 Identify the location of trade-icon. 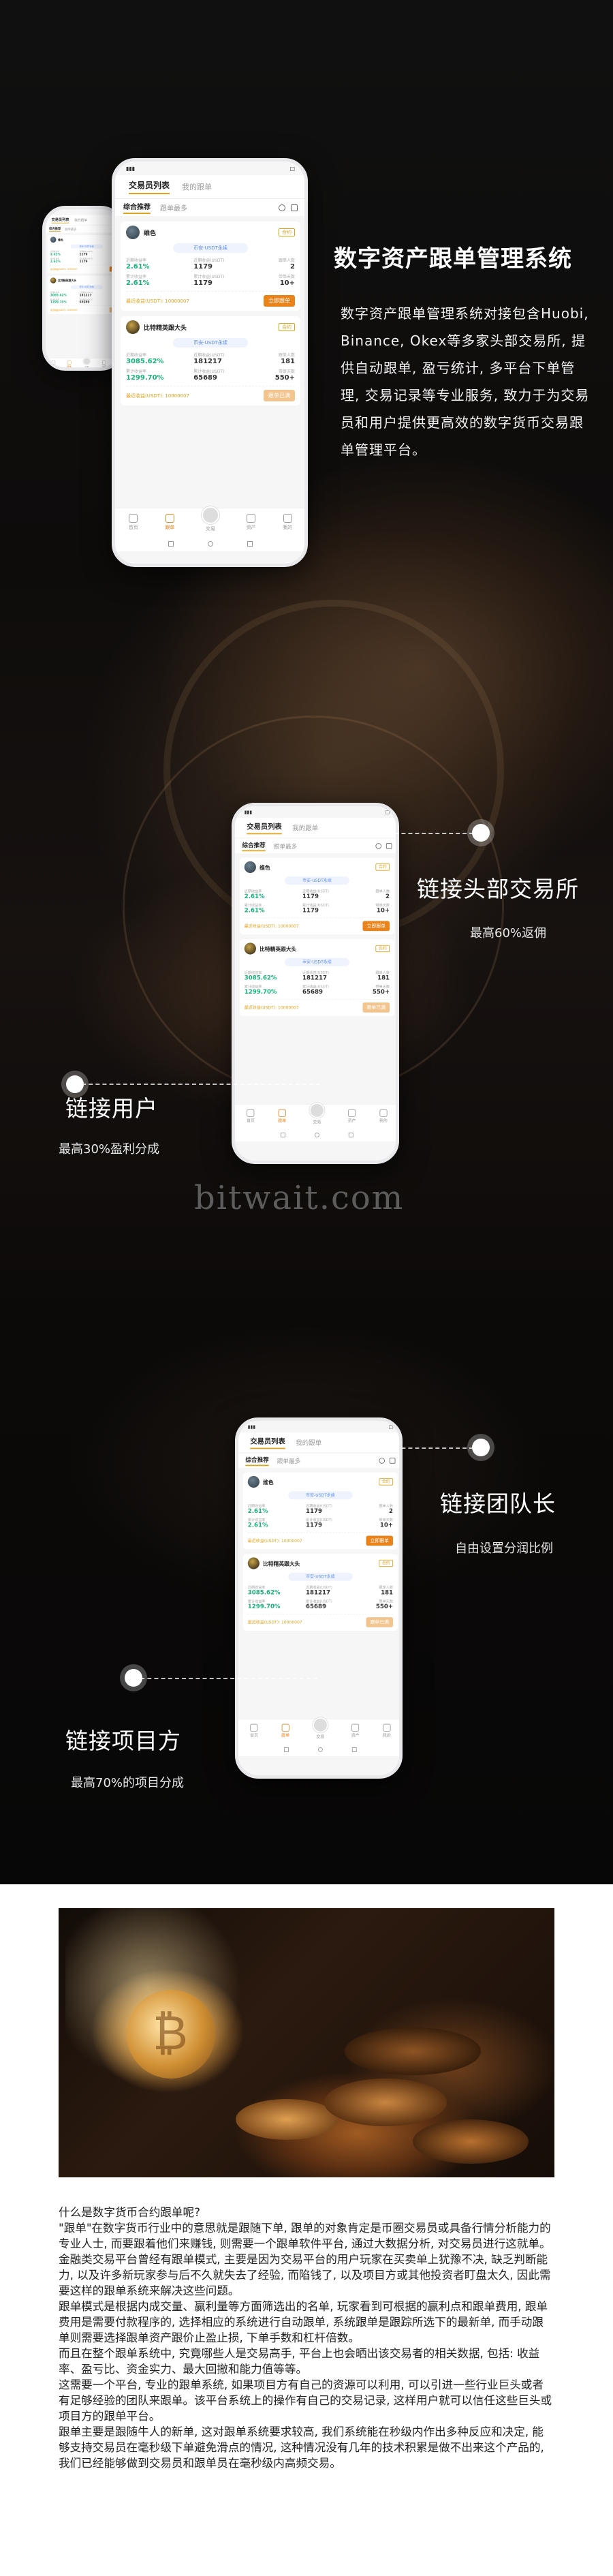
(317, 1110).